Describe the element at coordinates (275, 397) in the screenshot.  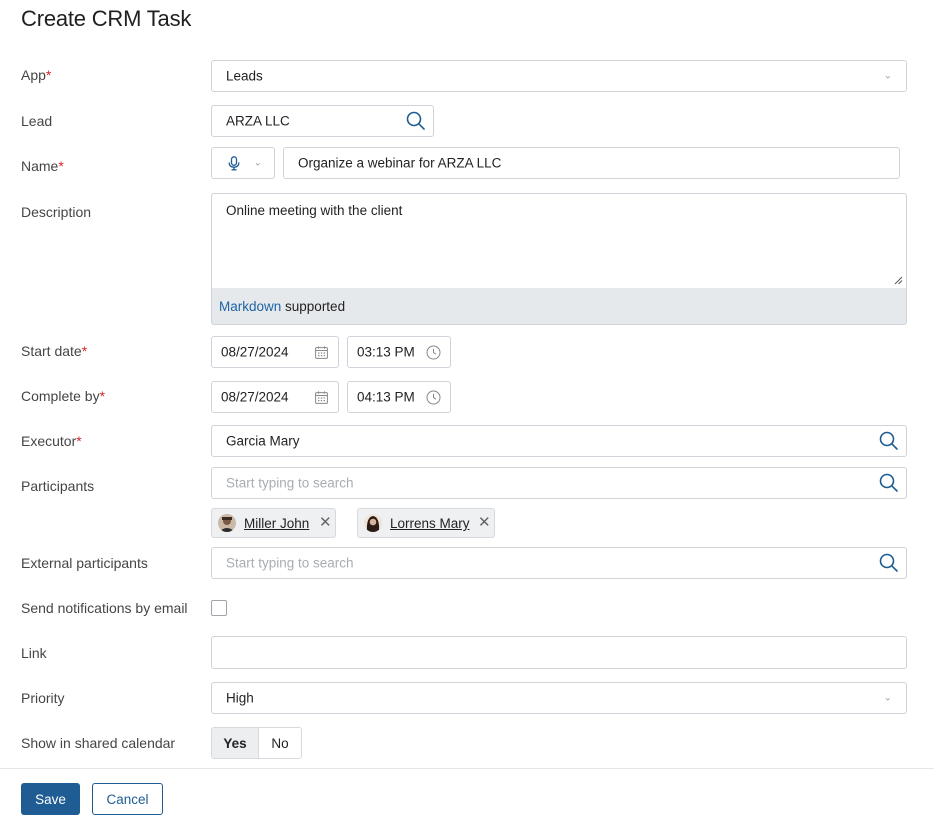
I see `complete-date-input: 08/27/2024` at that location.